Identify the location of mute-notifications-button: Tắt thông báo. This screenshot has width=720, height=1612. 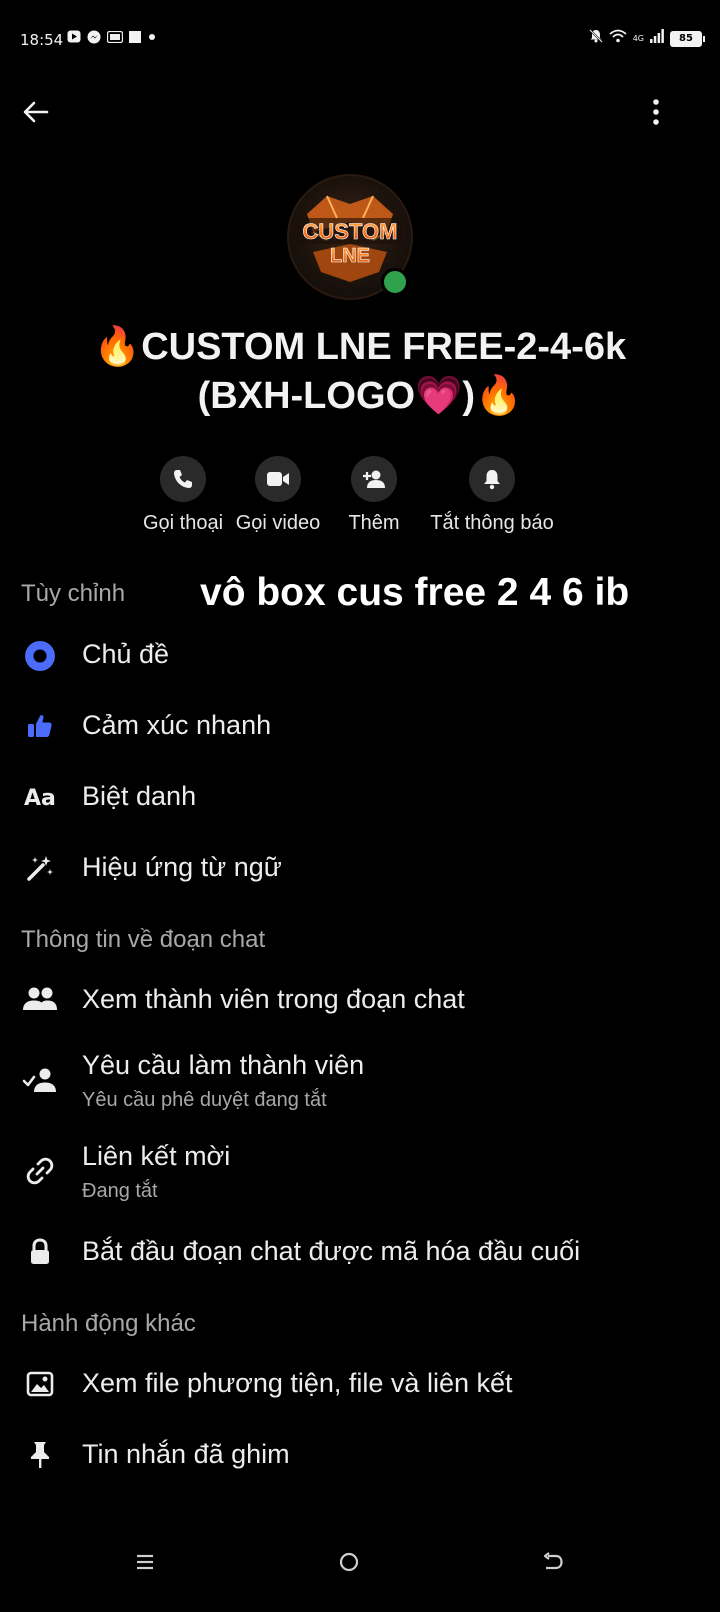
(492, 495).